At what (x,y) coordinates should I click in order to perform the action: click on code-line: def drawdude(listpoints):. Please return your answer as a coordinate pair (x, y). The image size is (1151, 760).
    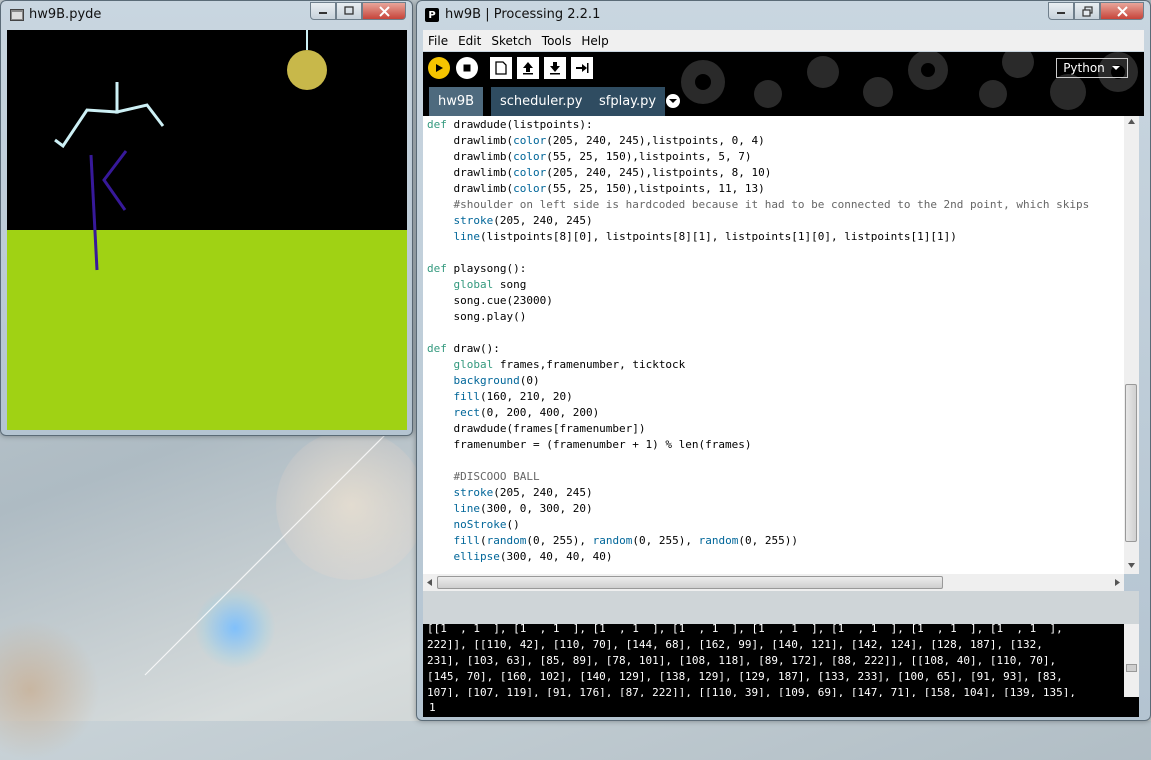
    Looking at the image, I should click on (510, 124).